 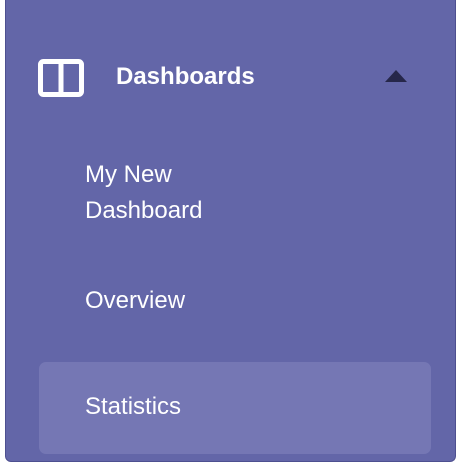 I want to click on chevron-up-icon, so click(x=396, y=76).